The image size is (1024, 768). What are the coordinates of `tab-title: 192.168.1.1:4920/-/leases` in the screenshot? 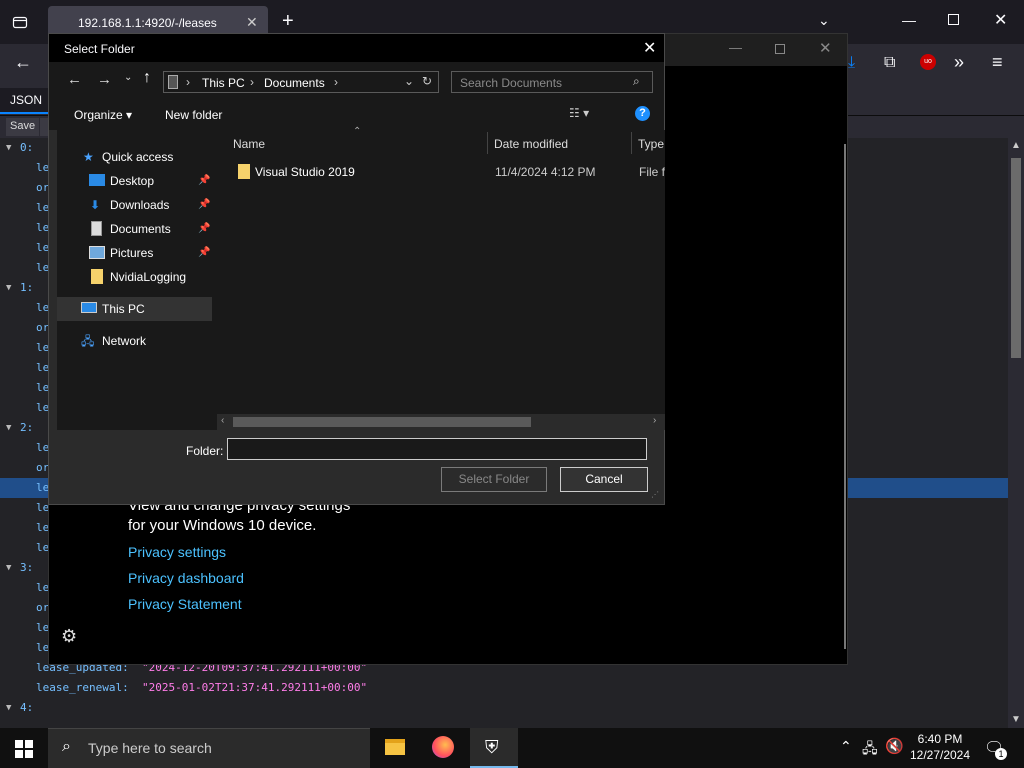 It's located at (147, 23).